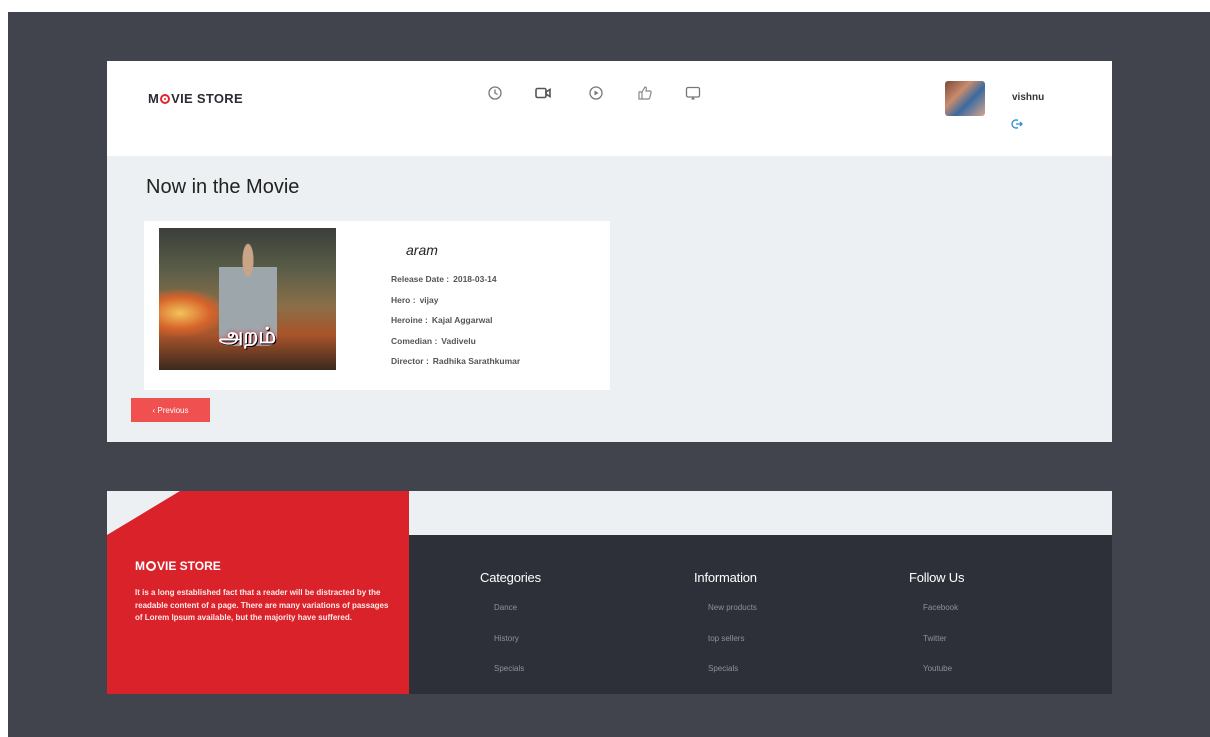 This screenshot has width=1210, height=737. I want to click on detail-release-date: Release Date :2018-03-14, so click(444, 279).